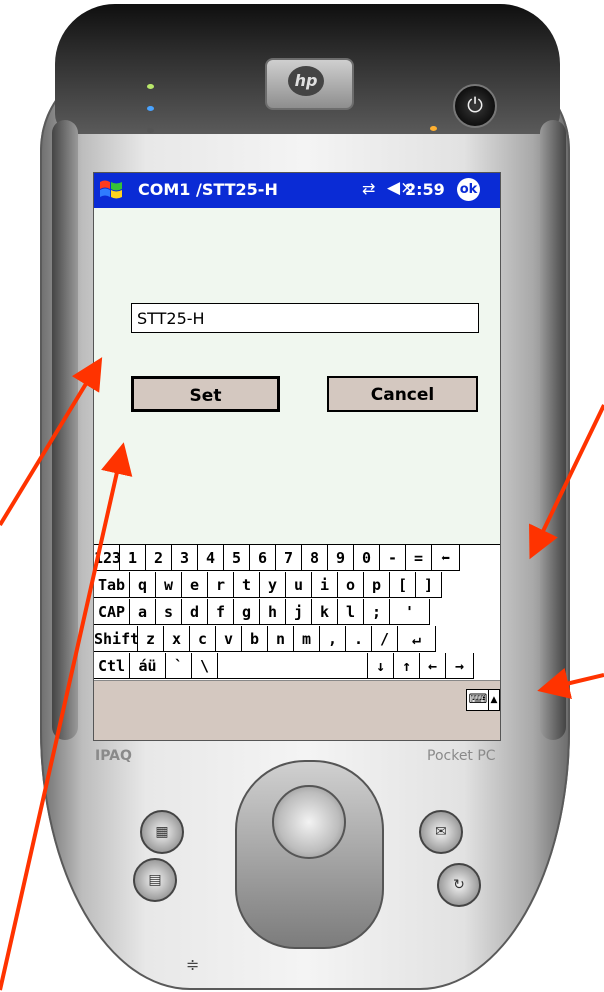 The width and height of the screenshot is (604, 992). I want to click on keyboard-key: ↑, so click(407, 666).